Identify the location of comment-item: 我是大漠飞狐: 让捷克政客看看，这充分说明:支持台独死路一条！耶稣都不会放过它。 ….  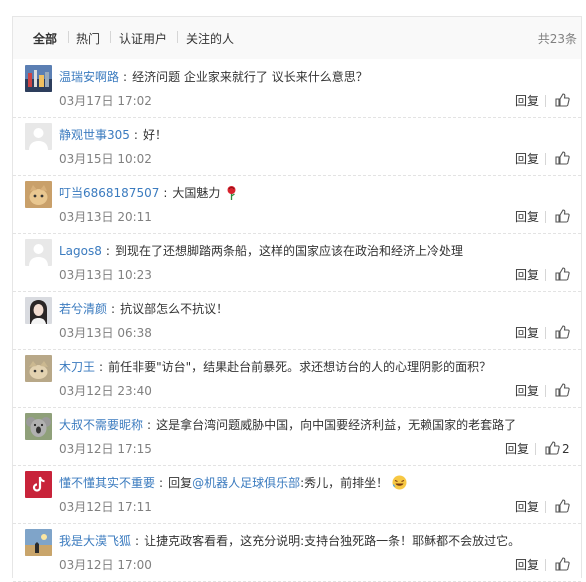
(297, 552).